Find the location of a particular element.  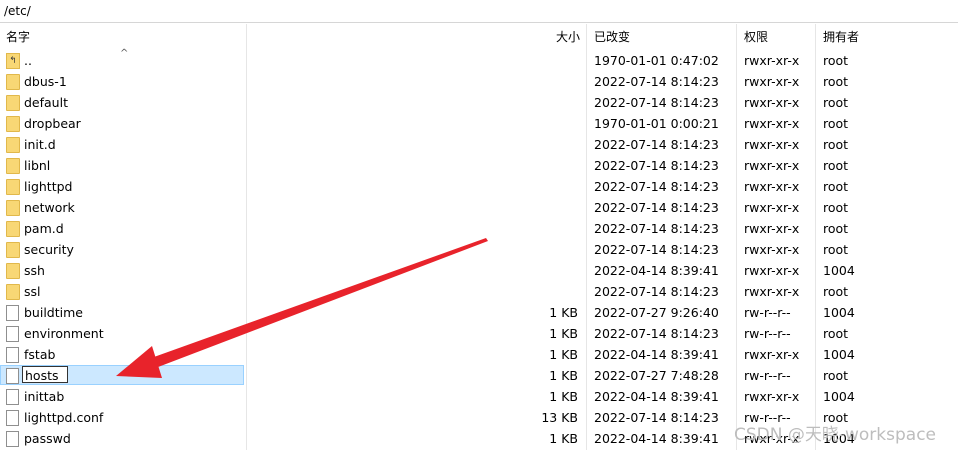

folder-row: ssl 2022-07-14 8:14:23 rwxr-xr-x root is located at coordinates (479, 291).